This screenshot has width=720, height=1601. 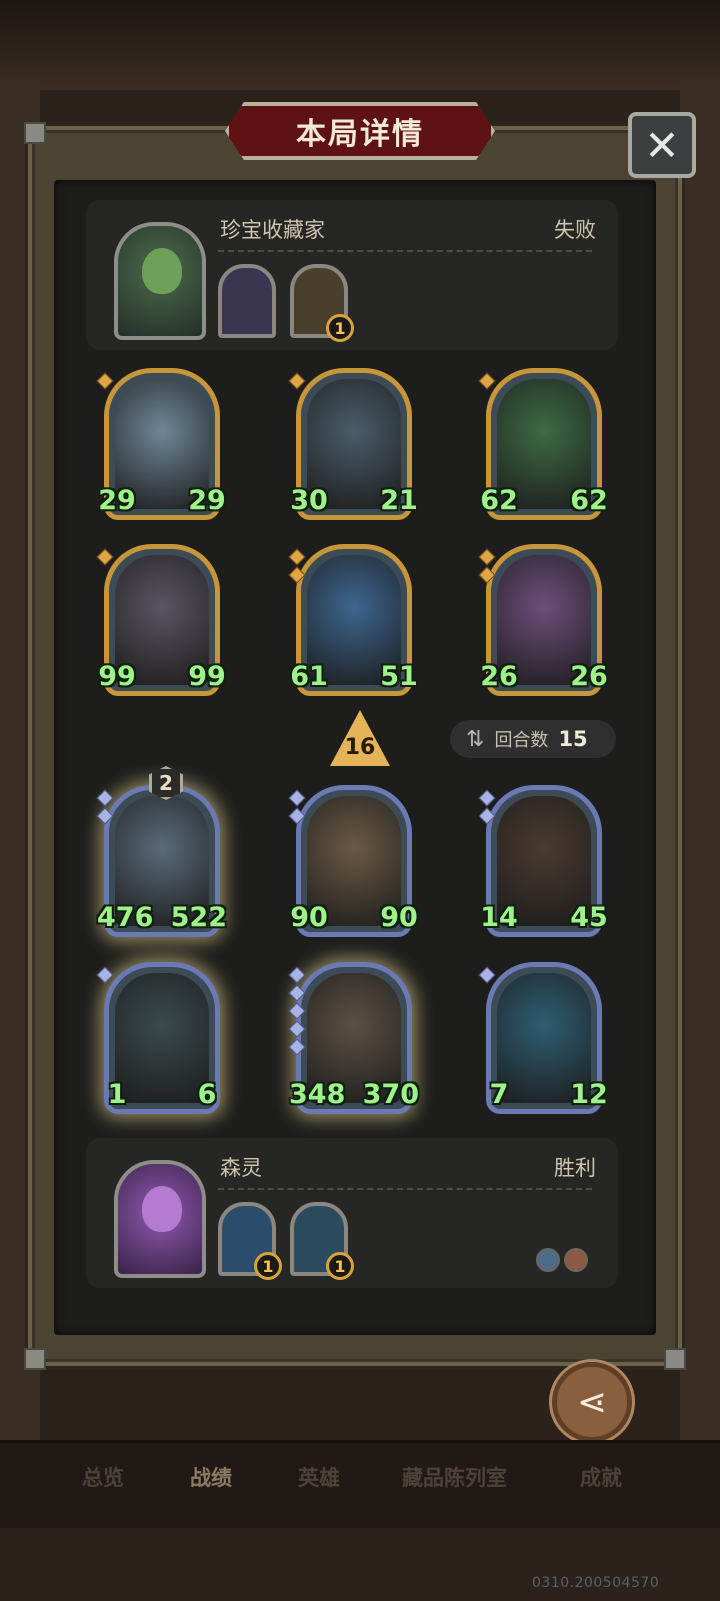 I want to click on swap-arrows-icon: ⇅, so click(x=475, y=739).